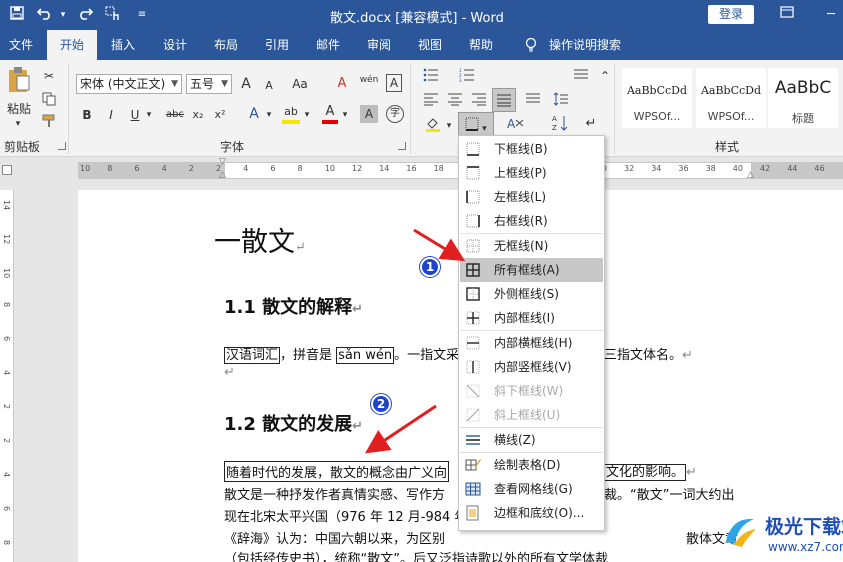  Describe the element at coordinates (142, 15) in the screenshot. I see `customize-icon: ≡` at that location.